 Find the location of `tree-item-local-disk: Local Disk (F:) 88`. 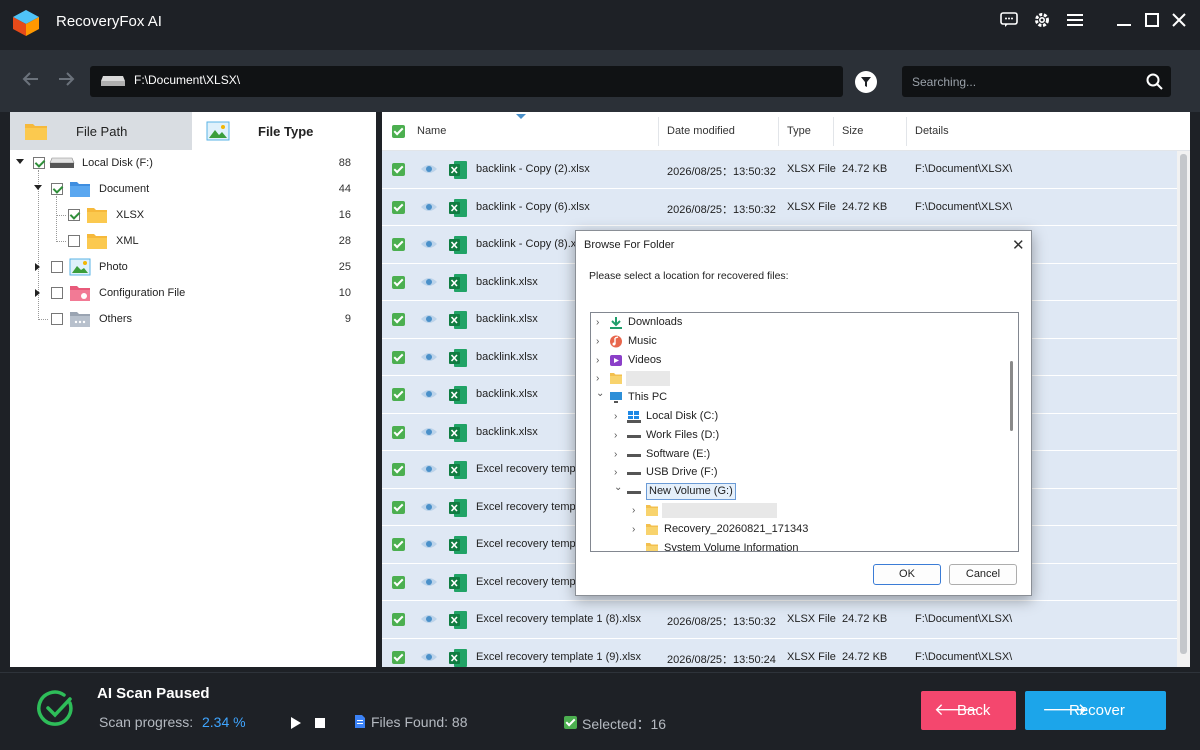

tree-item-local-disk: Local Disk (F:) 88 is located at coordinates (193, 163).